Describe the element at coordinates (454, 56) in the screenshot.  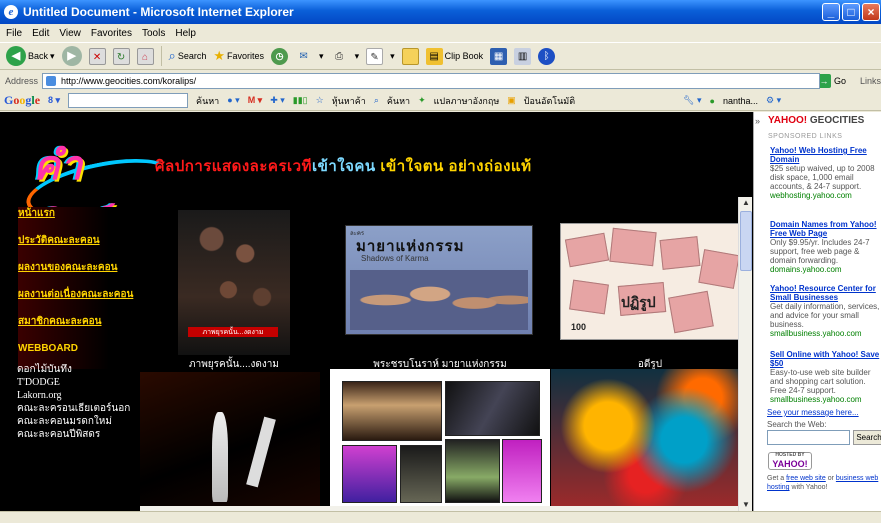
I see `clip-book-button: ▤ Clip Book` at that location.